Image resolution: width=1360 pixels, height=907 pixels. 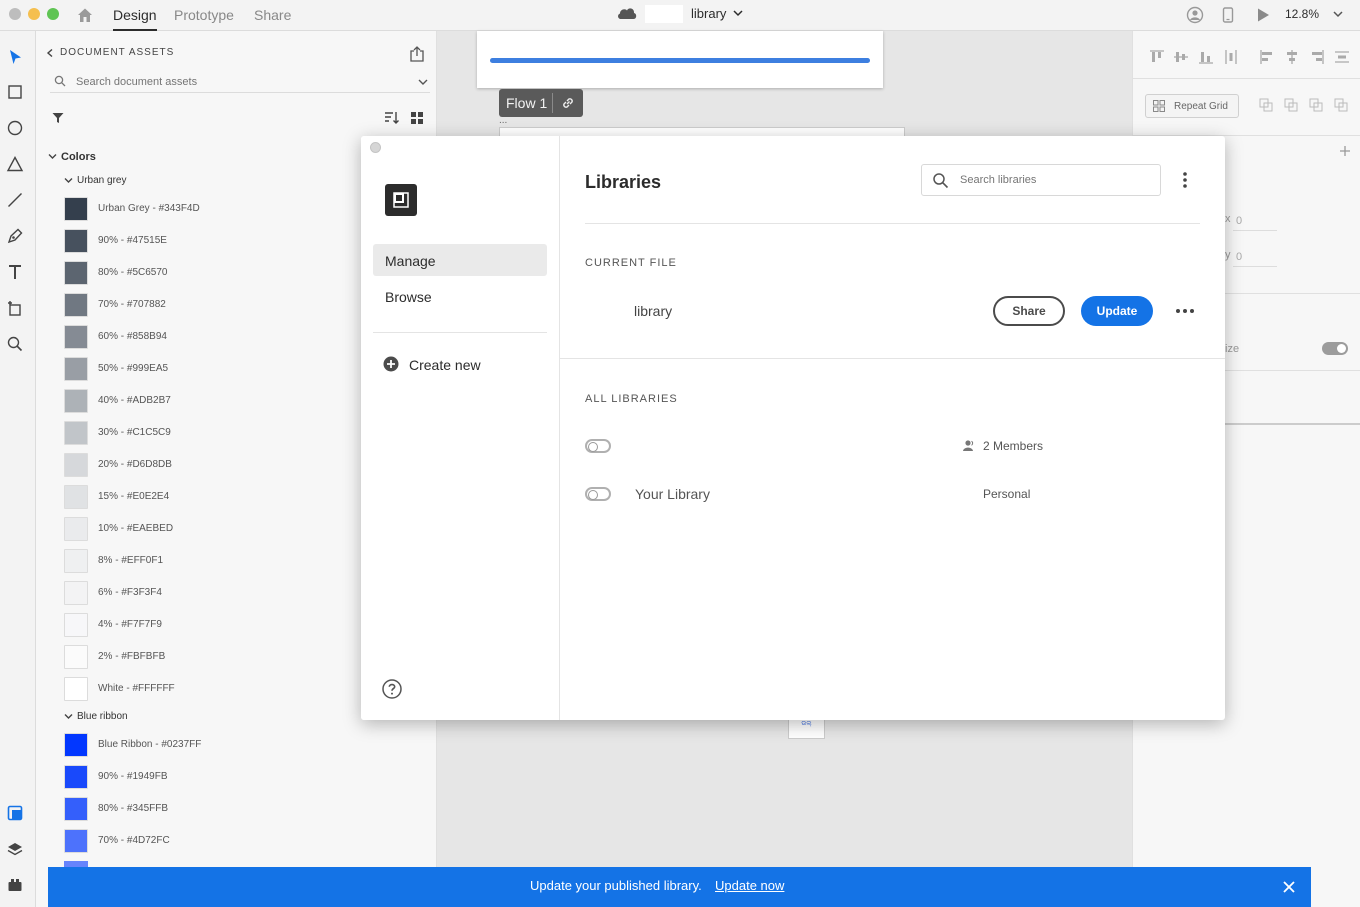 What do you see at coordinates (78, 157) in the screenshot?
I see `colors-section-label: Colors` at bounding box center [78, 157].